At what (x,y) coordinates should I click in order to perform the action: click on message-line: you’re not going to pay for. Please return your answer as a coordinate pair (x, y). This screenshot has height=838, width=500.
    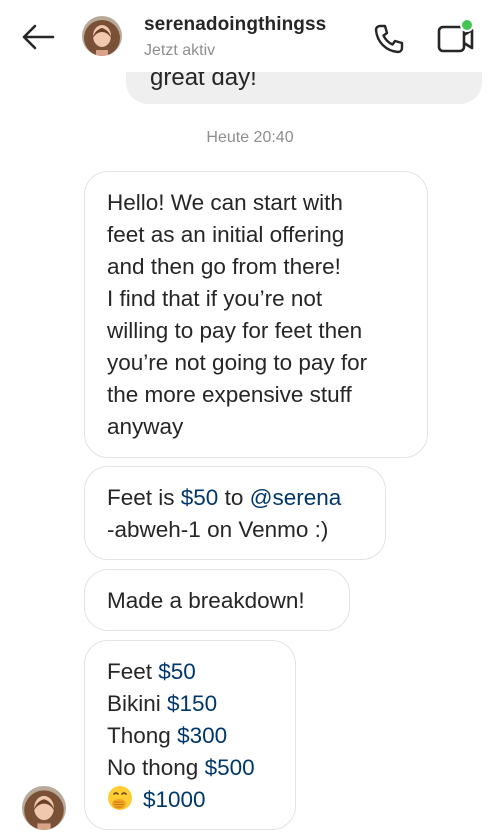
    Looking at the image, I should click on (237, 362).